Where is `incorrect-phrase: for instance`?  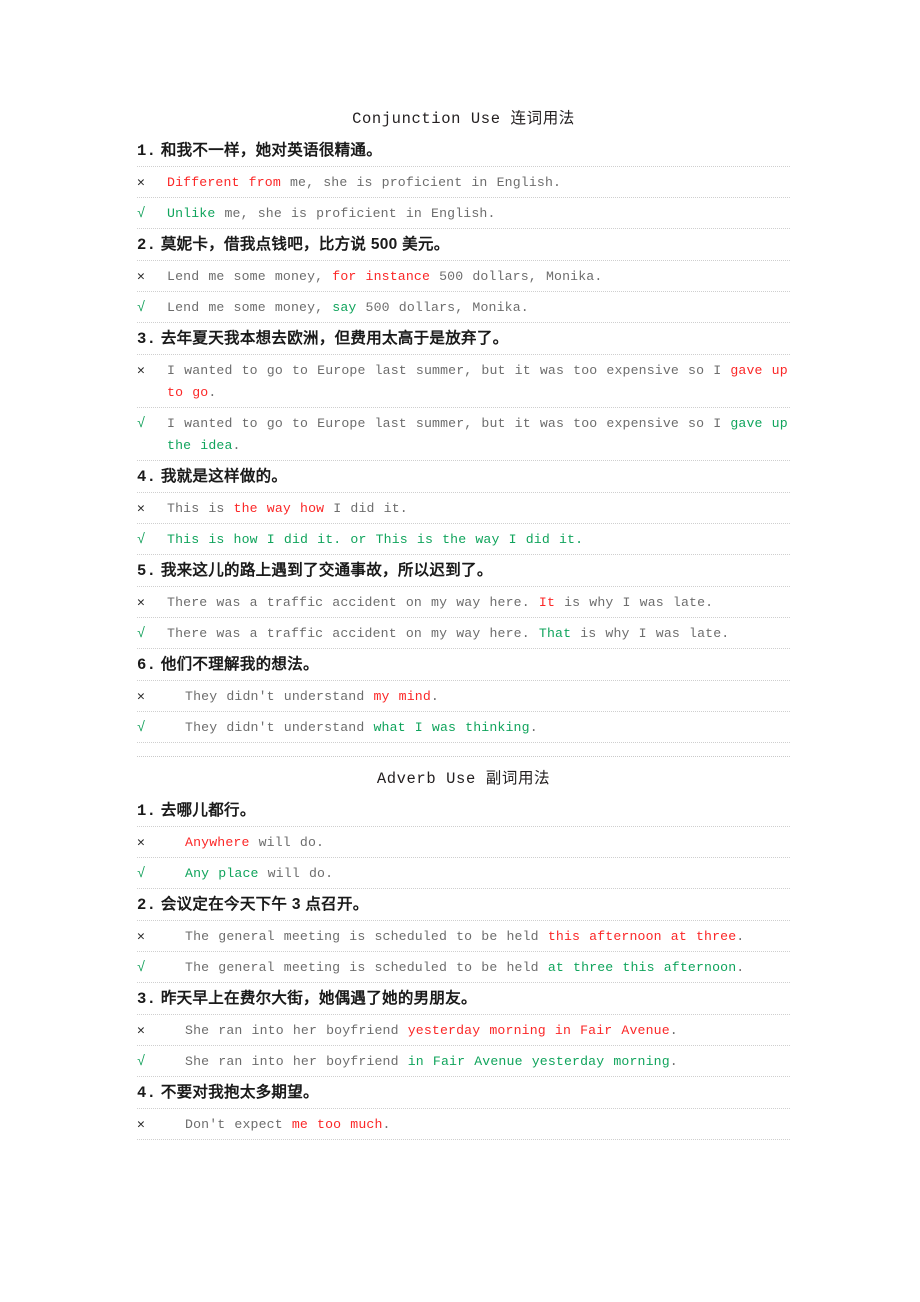
incorrect-phrase: for instance is located at coordinates (381, 276).